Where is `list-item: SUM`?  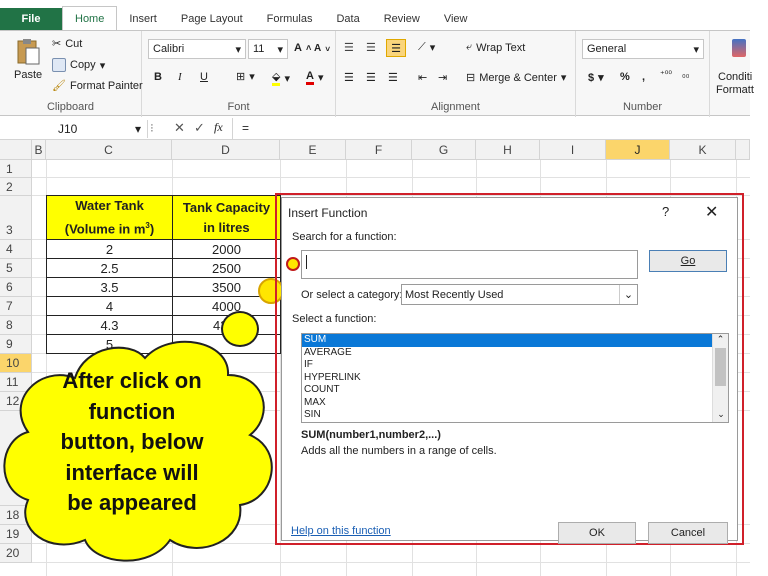 list-item: SUM is located at coordinates (515, 340).